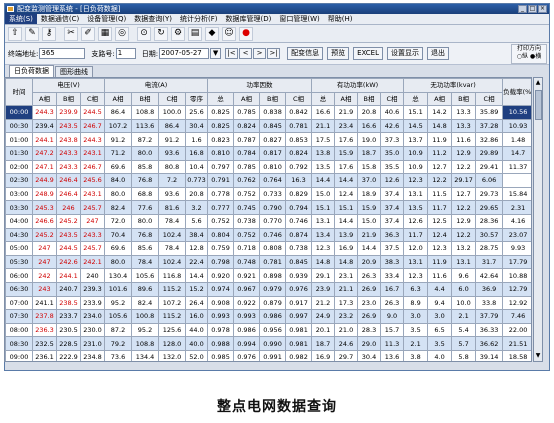  What do you see at coordinates (74, 71) in the screenshot?
I see `tab-chart: 图形曲线` at bounding box center [74, 71].